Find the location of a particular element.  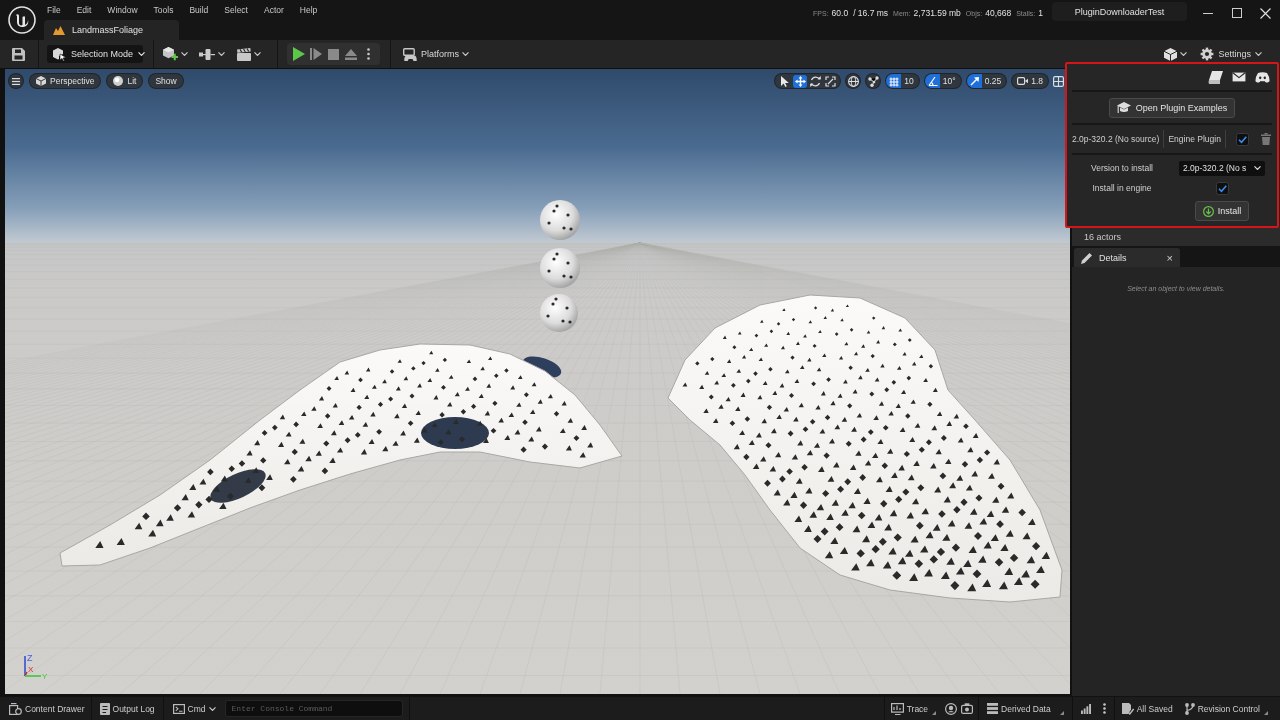

trace-button: Trace is located at coordinates (912, 708).